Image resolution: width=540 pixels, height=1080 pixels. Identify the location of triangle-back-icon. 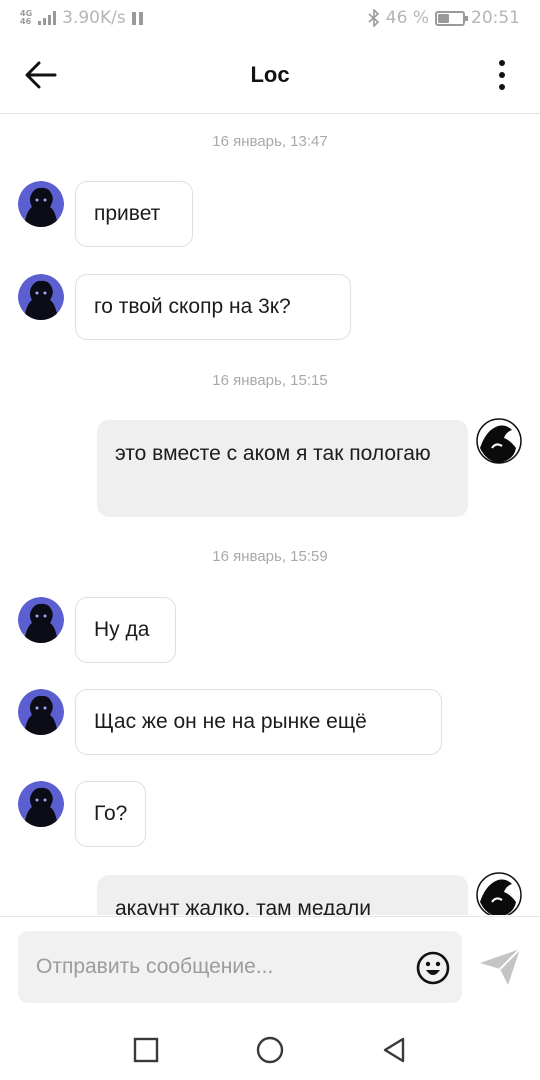
(394, 1050).